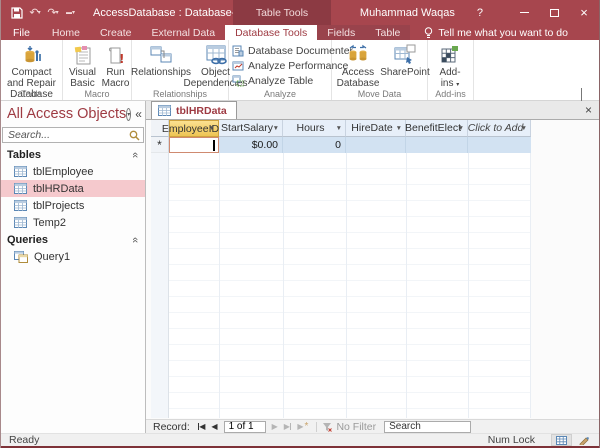  What do you see at coordinates (73, 256) in the screenshot?
I see `nav-item-query1: Query1` at bounding box center [73, 256].